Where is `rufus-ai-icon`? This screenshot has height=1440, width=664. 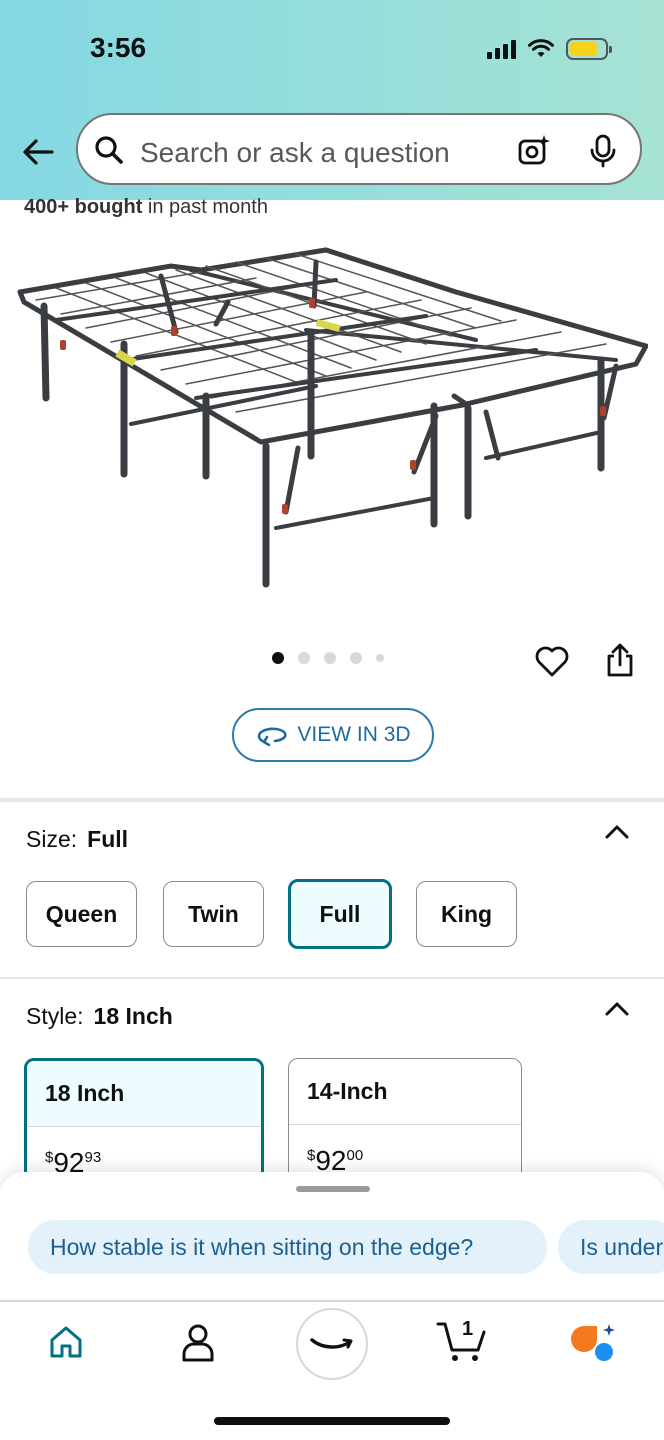 rufus-ai-icon is located at coordinates (593, 1343).